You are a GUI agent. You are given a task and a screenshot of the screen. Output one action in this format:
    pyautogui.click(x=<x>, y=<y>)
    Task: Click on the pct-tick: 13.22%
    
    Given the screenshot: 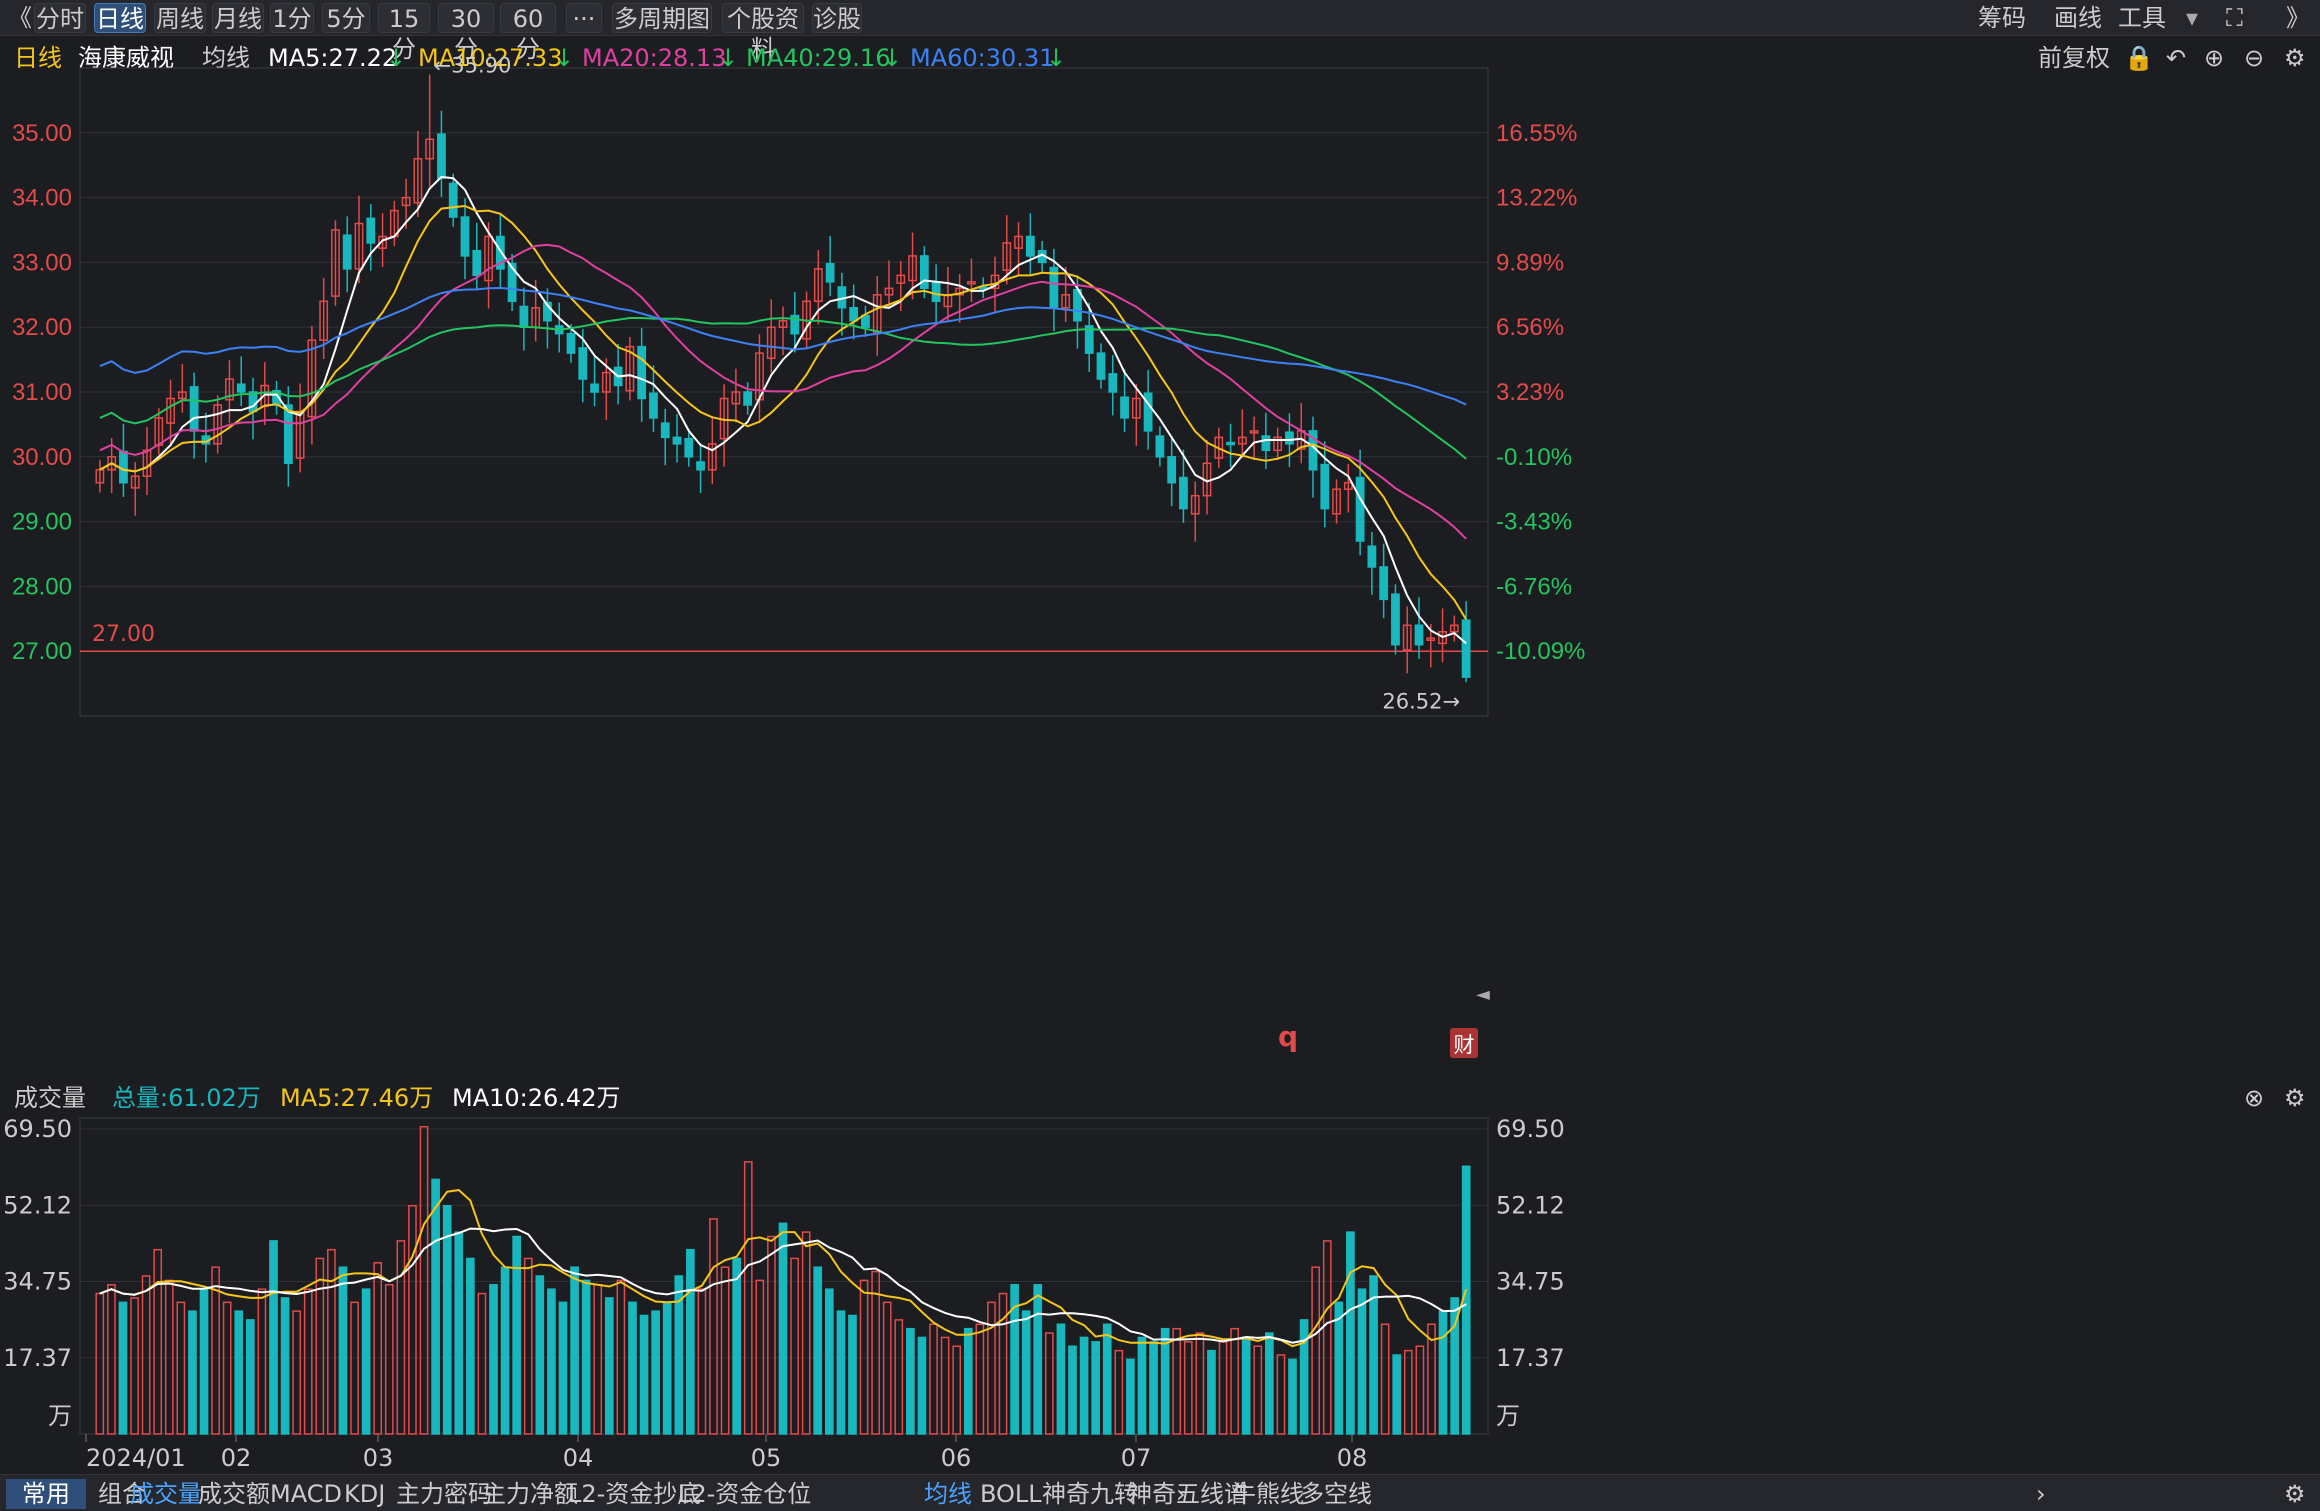 What is the action you would take?
    pyautogui.click(x=1536, y=198)
    